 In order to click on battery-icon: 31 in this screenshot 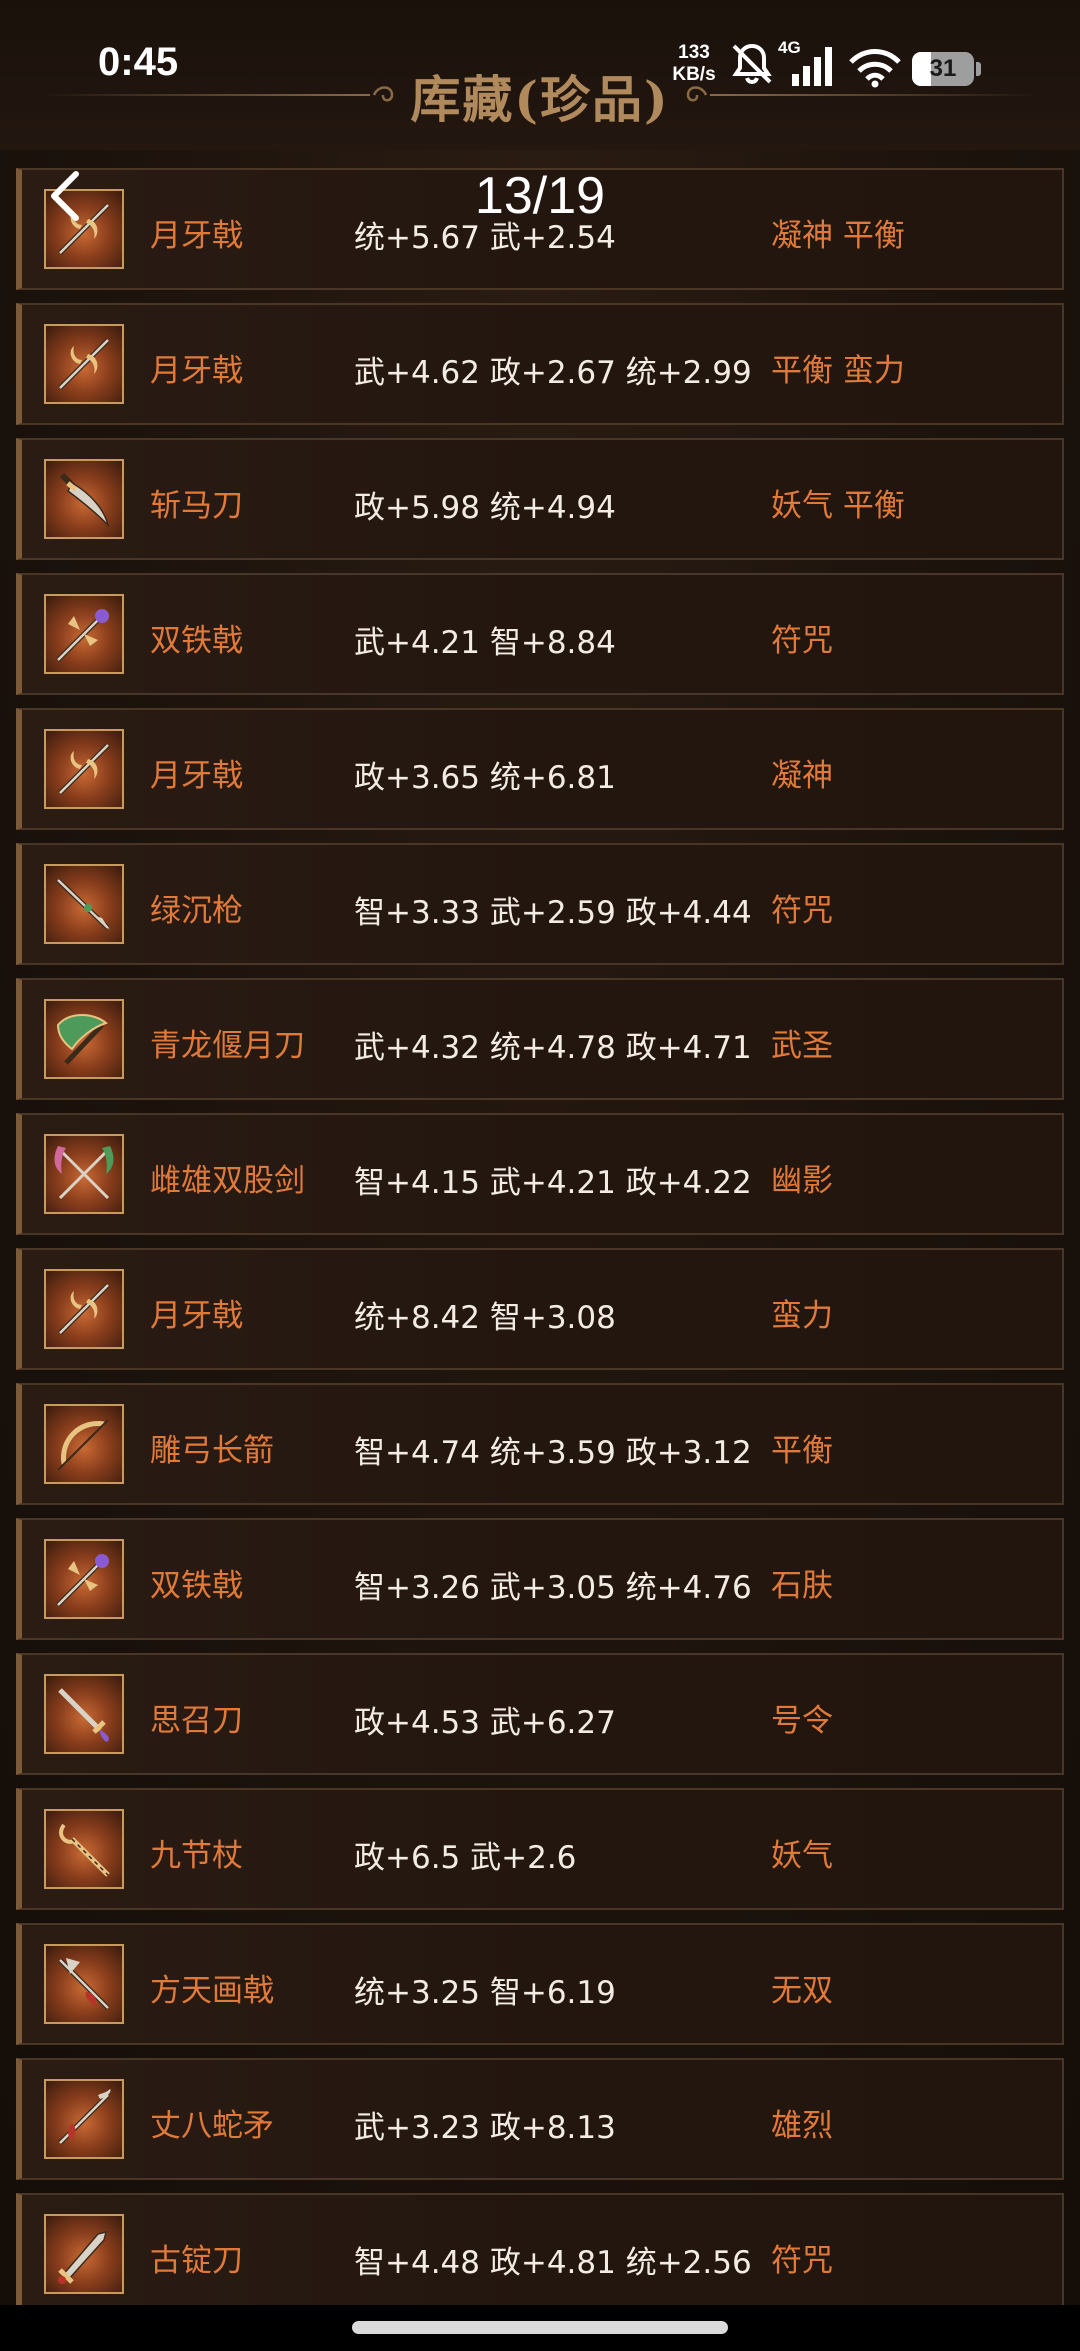, I will do `click(946, 69)`.